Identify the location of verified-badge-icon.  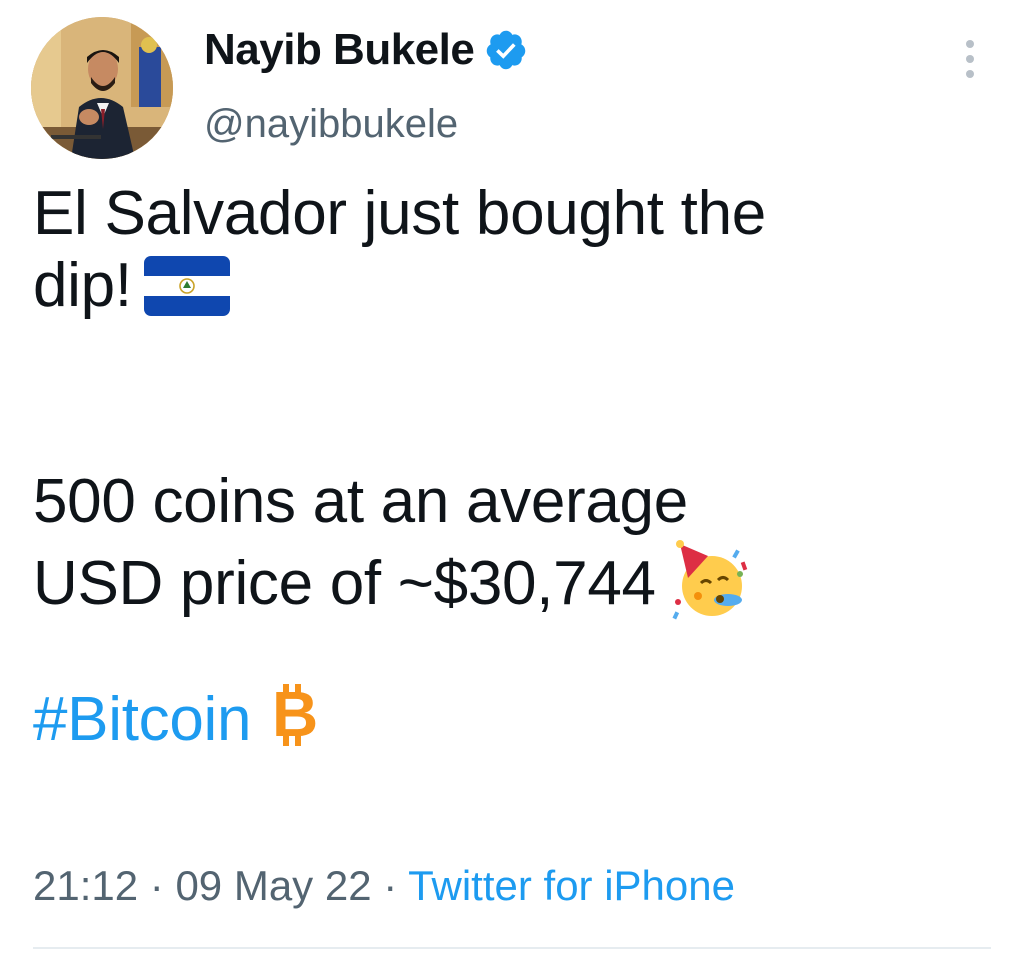
(506, 50).